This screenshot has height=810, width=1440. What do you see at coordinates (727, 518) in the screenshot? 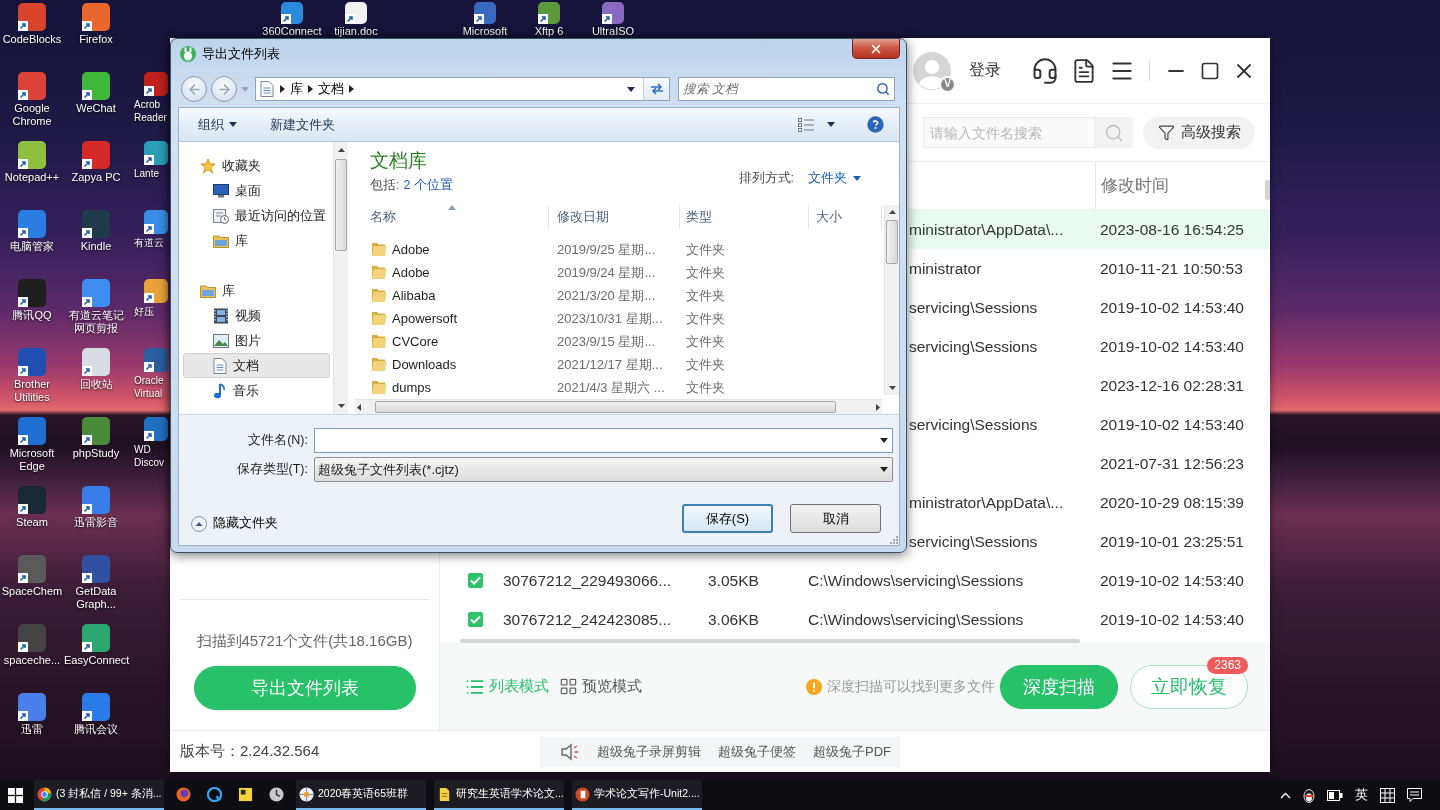
I see `dialog-button: 保存(S)` at bounding box center [727, 518].